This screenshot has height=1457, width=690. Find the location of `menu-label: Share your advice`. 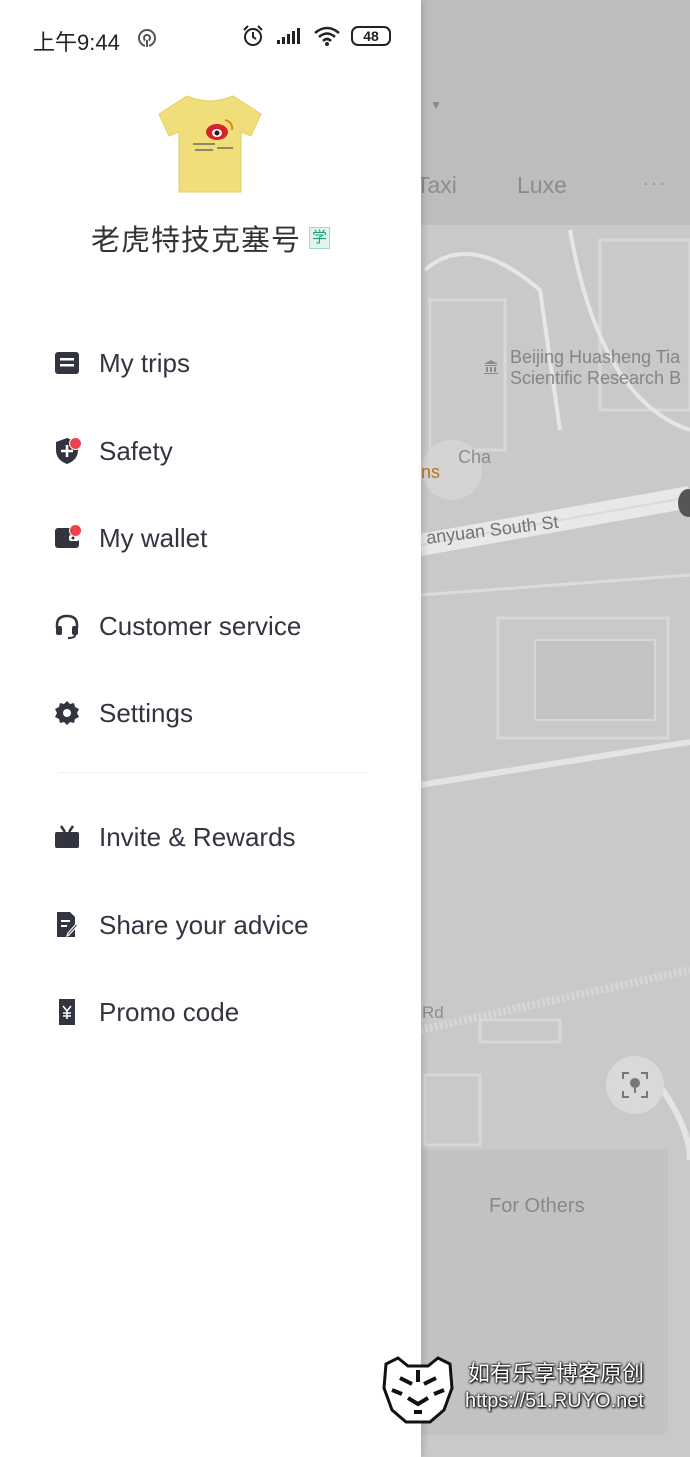

menu-label: Share your advice is located at coordinates (204, 924).